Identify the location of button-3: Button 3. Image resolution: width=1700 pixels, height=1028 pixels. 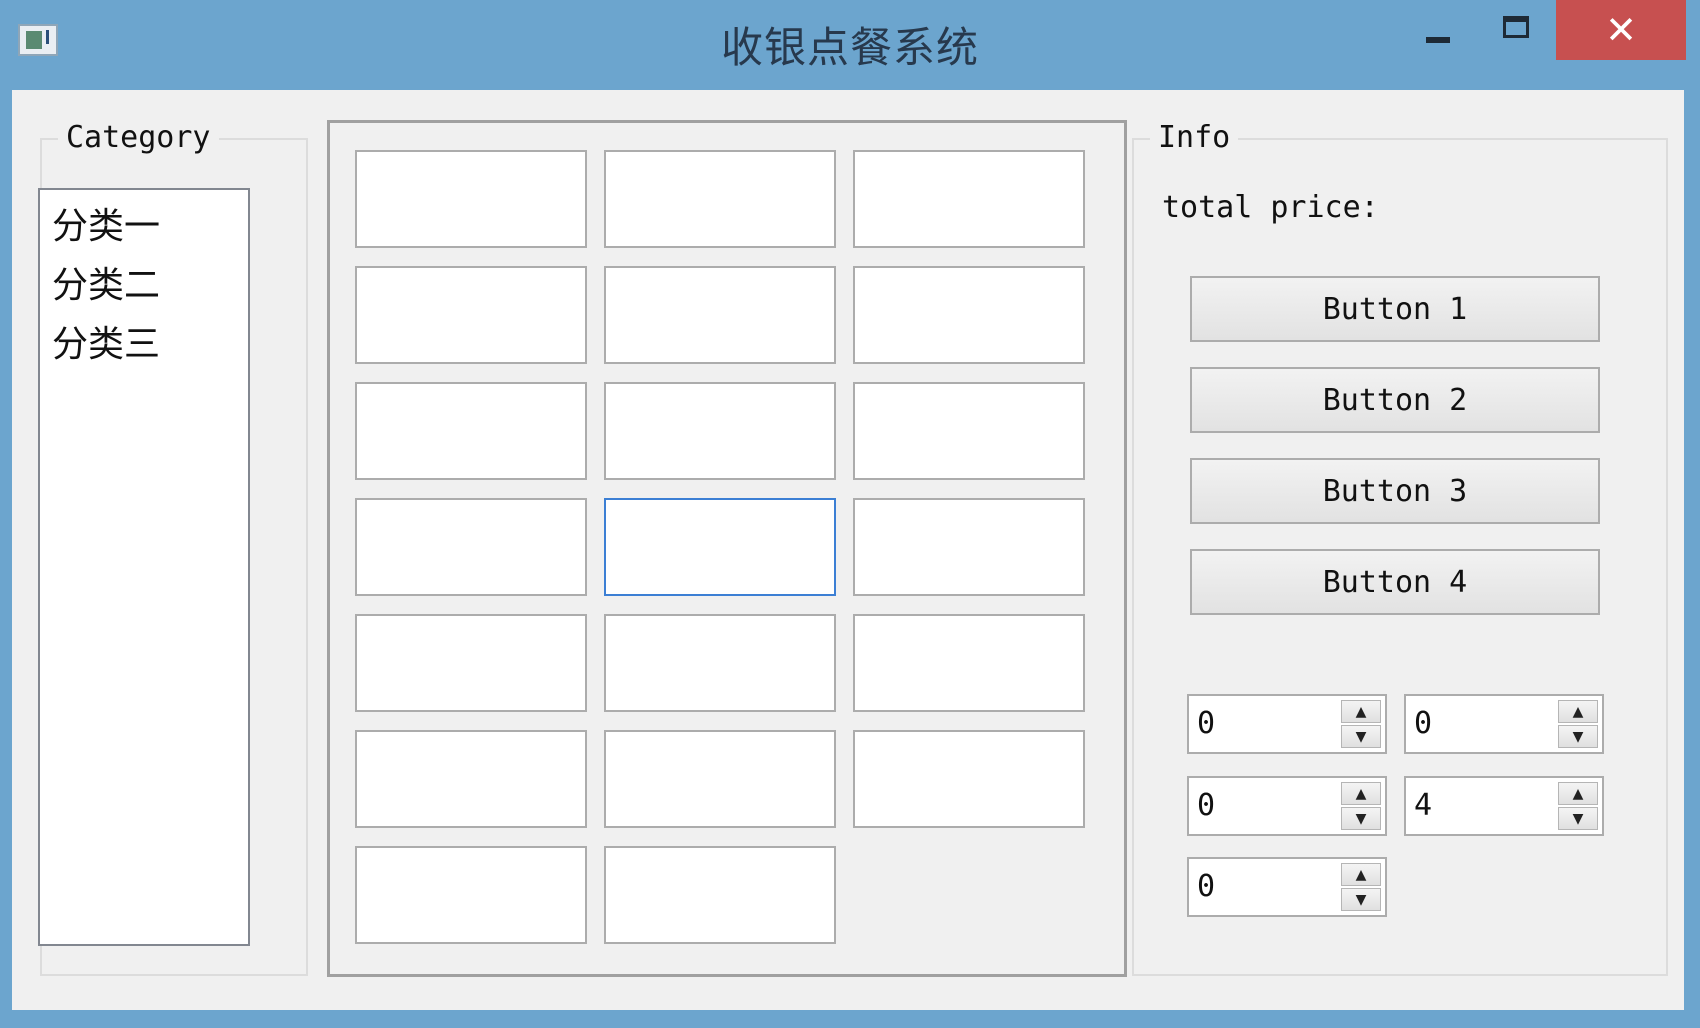
(1395, 491).